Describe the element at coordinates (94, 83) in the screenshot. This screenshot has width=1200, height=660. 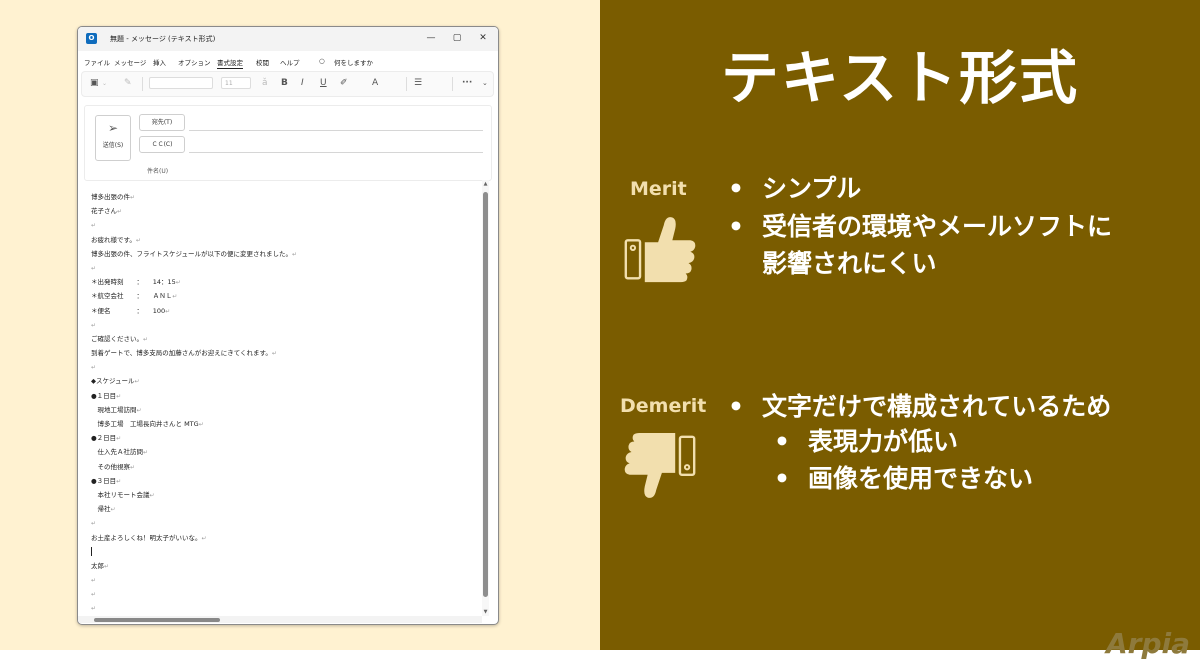
I see `paste-icon: ▣` at that location.